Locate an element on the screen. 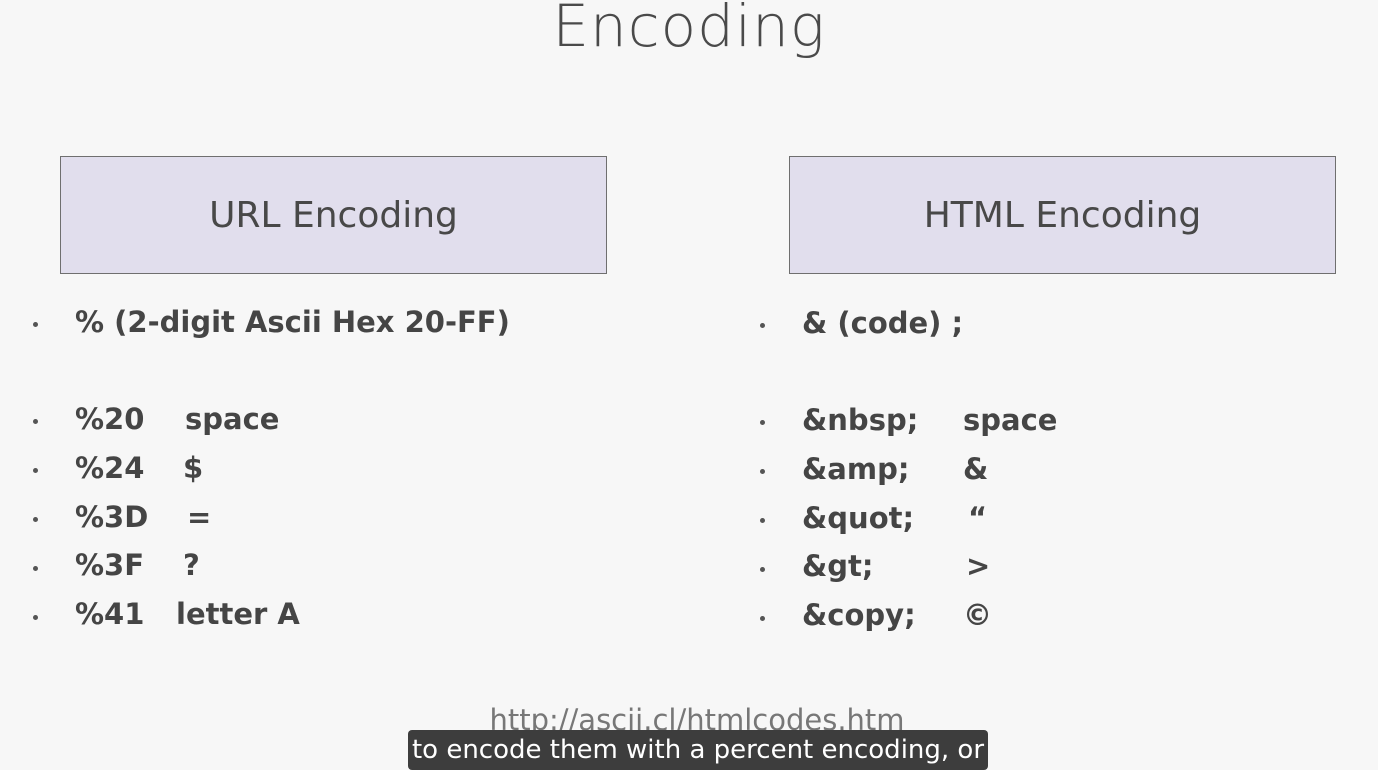  html-code: &amp; is located at coordinates (856, 469).